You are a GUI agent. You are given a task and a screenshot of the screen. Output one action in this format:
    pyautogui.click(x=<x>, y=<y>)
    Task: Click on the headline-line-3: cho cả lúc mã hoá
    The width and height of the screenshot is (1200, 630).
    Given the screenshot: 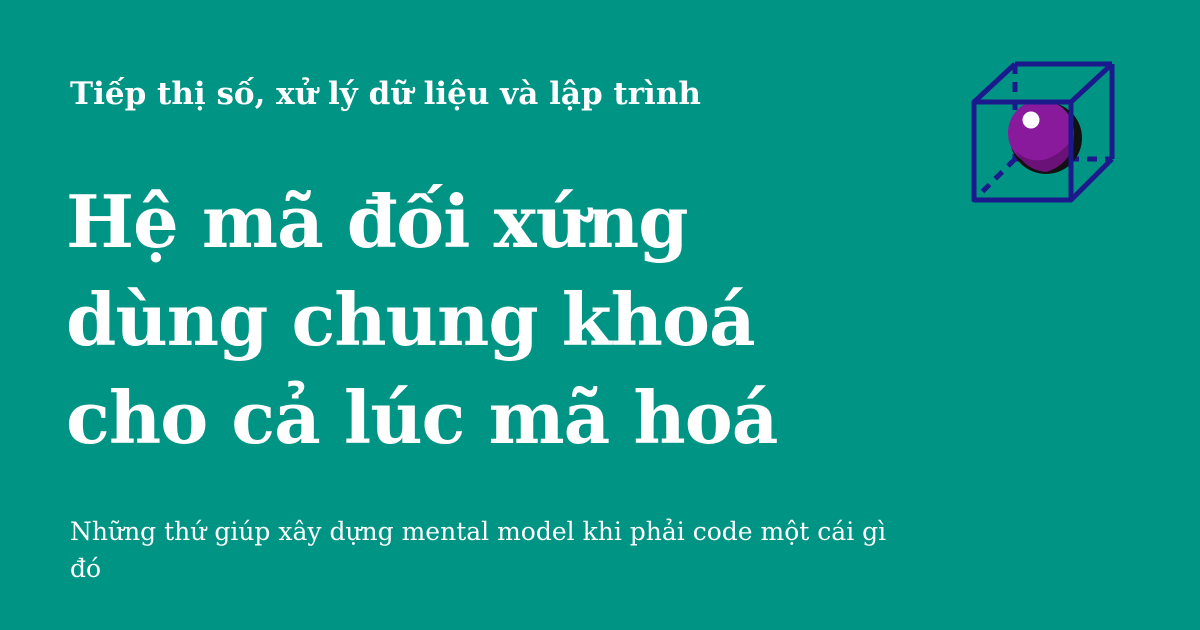 What is the action you would take?
    pyautogui.click(x=422, y=417)
    